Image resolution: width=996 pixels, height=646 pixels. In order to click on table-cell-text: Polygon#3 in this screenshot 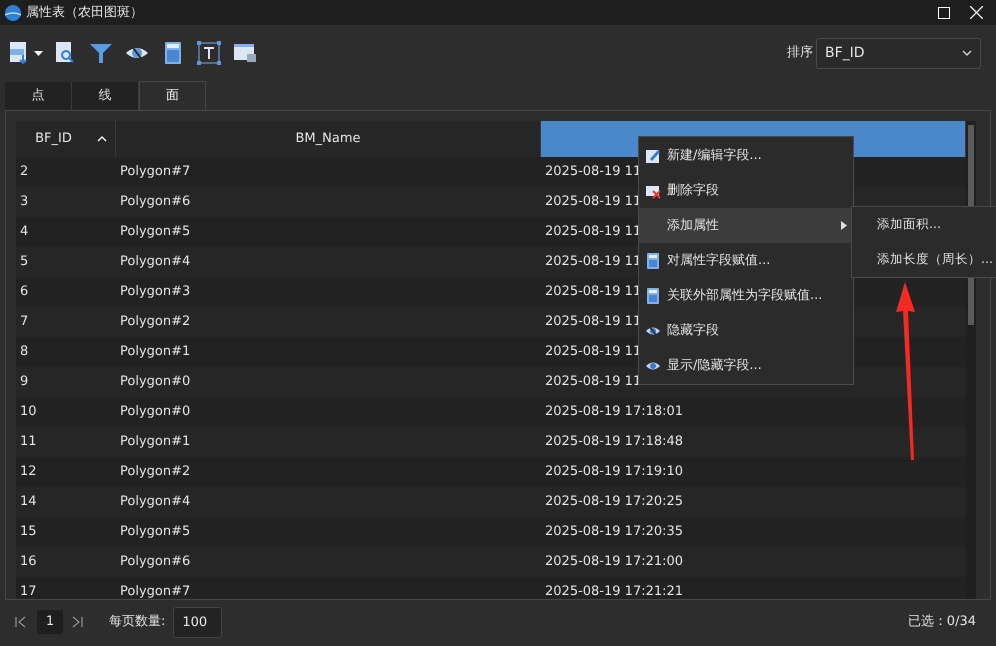, I will do `click(155, 292)`.